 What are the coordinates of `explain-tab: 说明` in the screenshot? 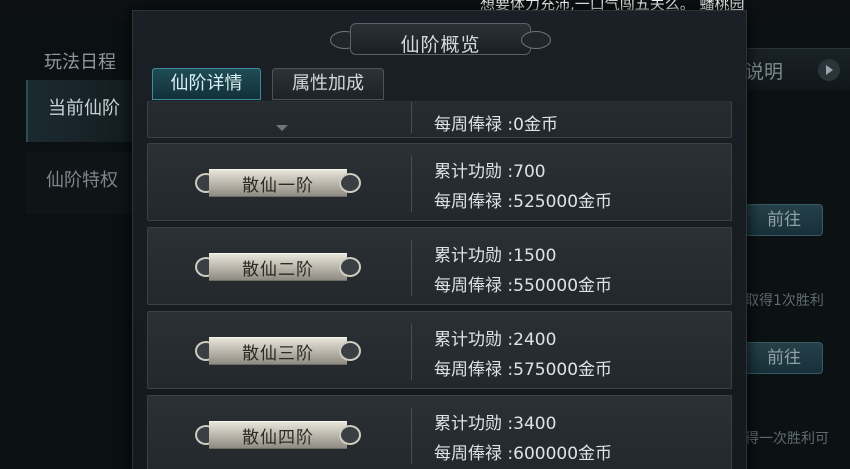 It's located at (797, 69).